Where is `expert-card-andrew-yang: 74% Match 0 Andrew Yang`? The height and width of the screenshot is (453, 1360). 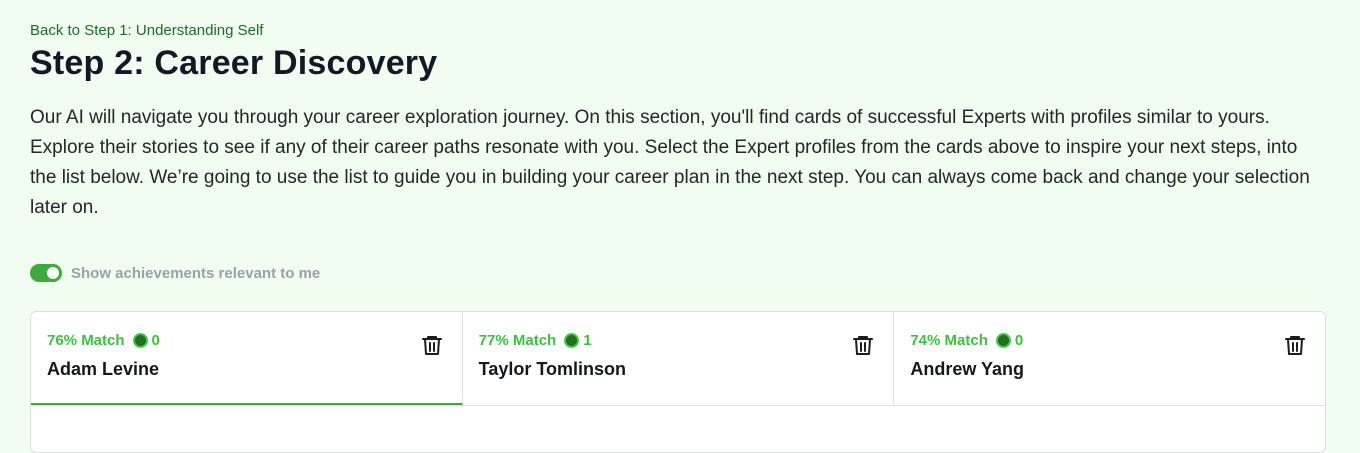 expert-card-andrew-yang: 74% Match 0 Andrew Yang is located at coordinates (1109, 358).